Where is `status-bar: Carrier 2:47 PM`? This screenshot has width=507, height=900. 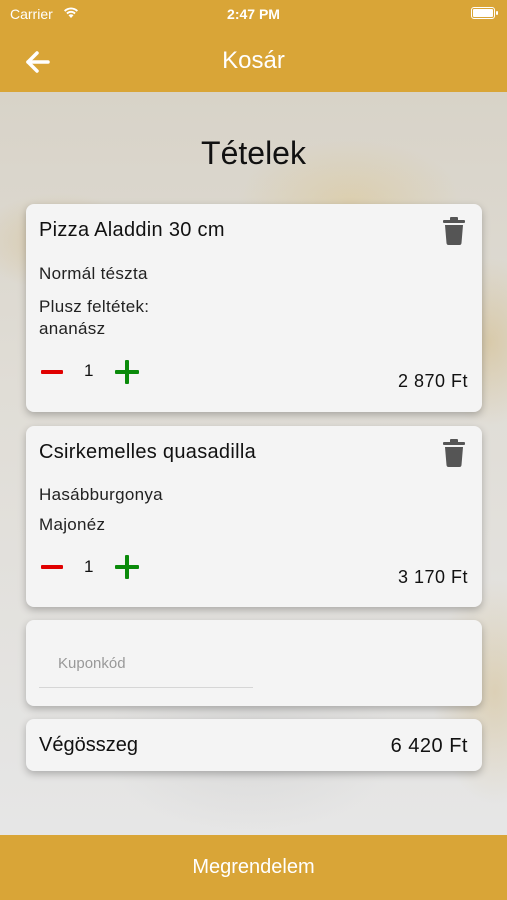 status-bar: Carrier 2:47 PM is located at coordinates (253, 15).